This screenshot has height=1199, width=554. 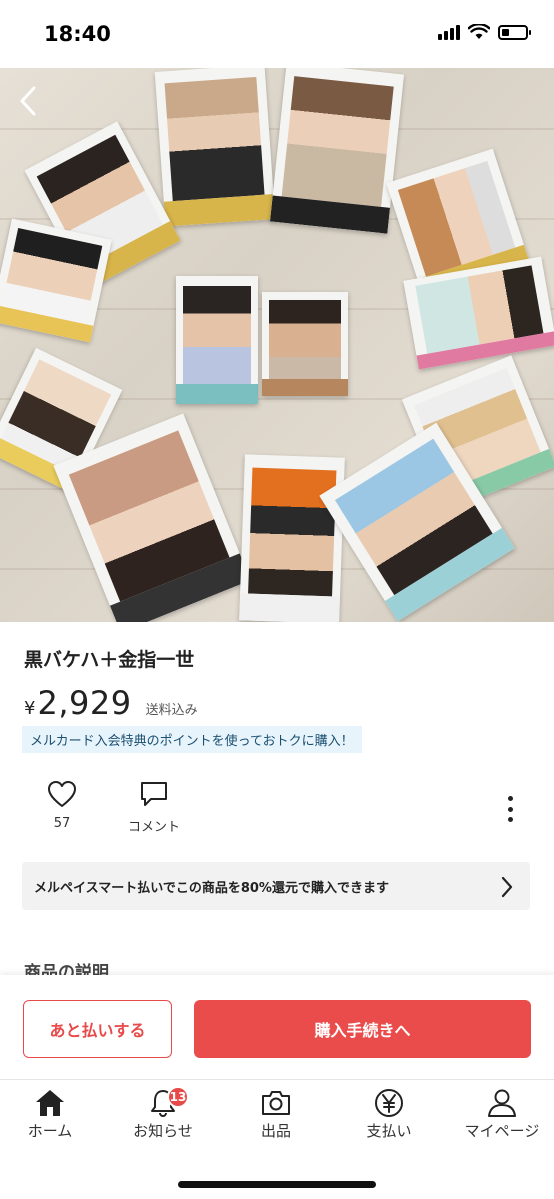 What do you see at coordinates (502, 1103) in the screenshot?
I see `person-icon` at bounding box center [502, 1103].